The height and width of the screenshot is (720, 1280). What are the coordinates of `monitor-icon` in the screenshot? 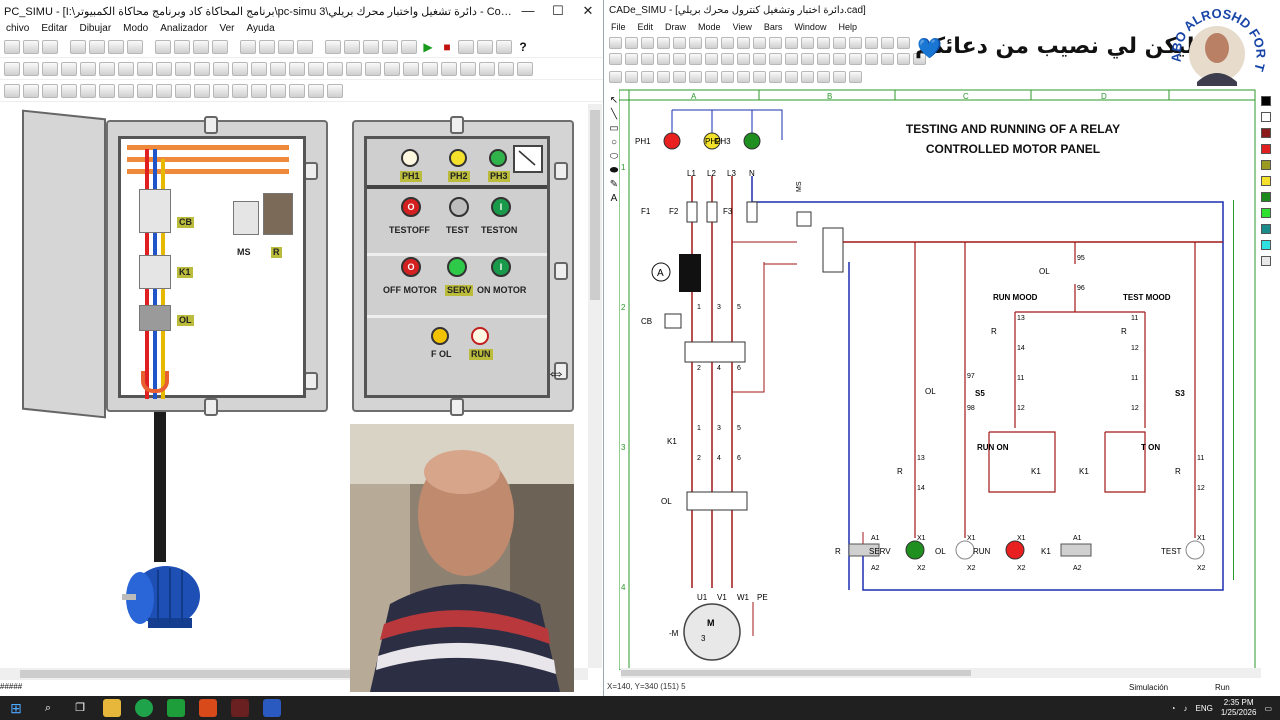 It's located at (305, 46).